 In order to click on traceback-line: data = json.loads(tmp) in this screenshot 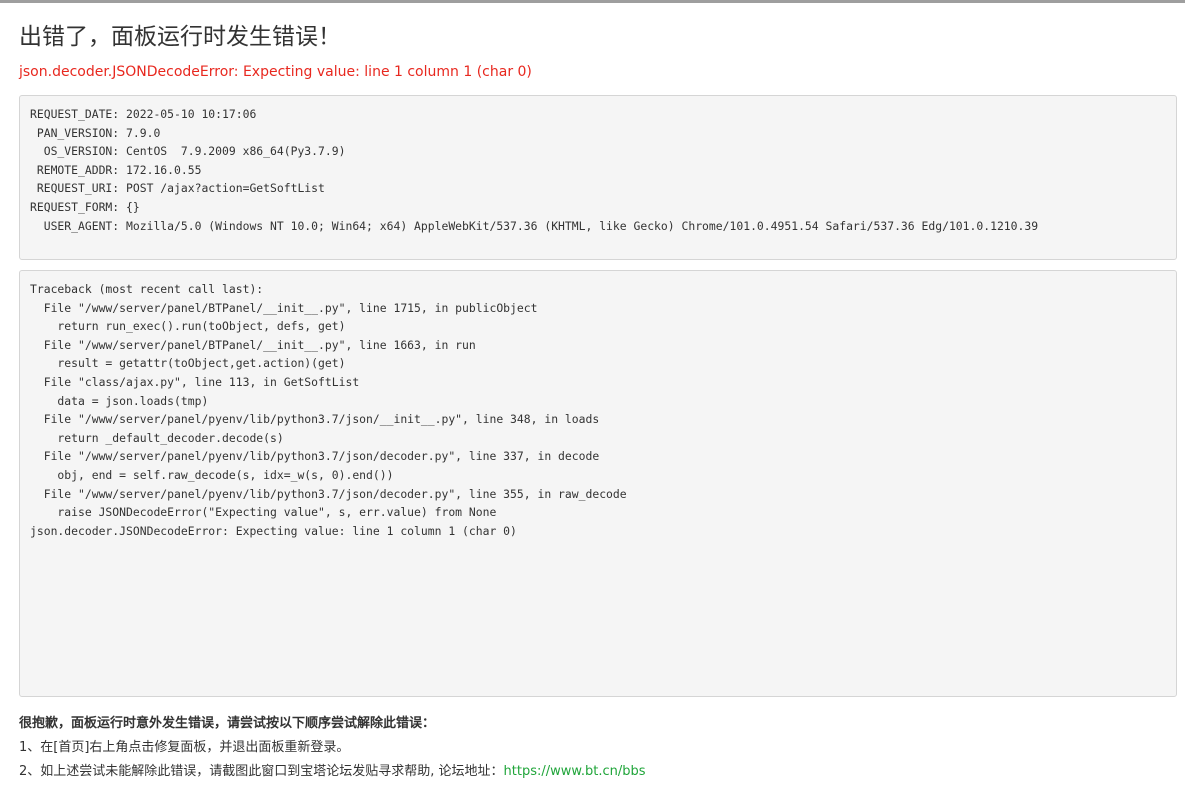, I will do `click(119, 400)`.